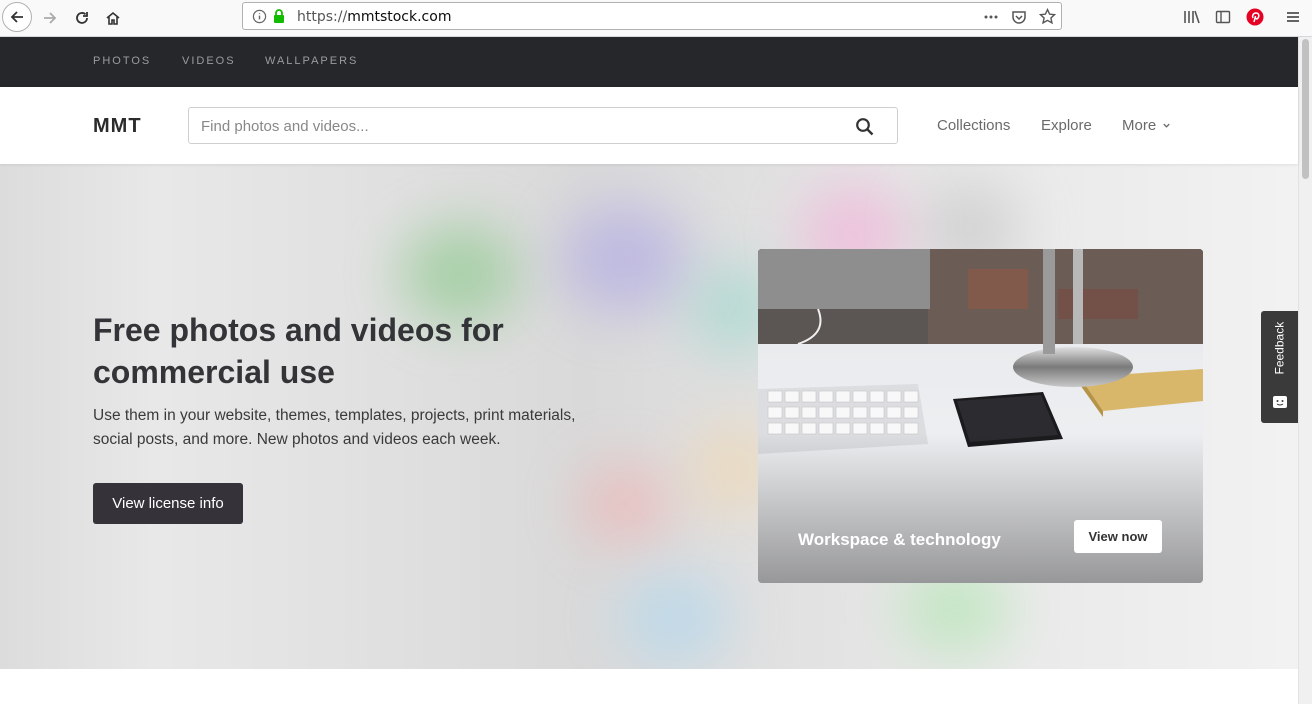 The image size is (1312, 704). Describe the element at coordinates (649, 62) in the screenshot. I see `top-category-nav: PHOTOS VIDEOS WALLPAPERS` at that location.